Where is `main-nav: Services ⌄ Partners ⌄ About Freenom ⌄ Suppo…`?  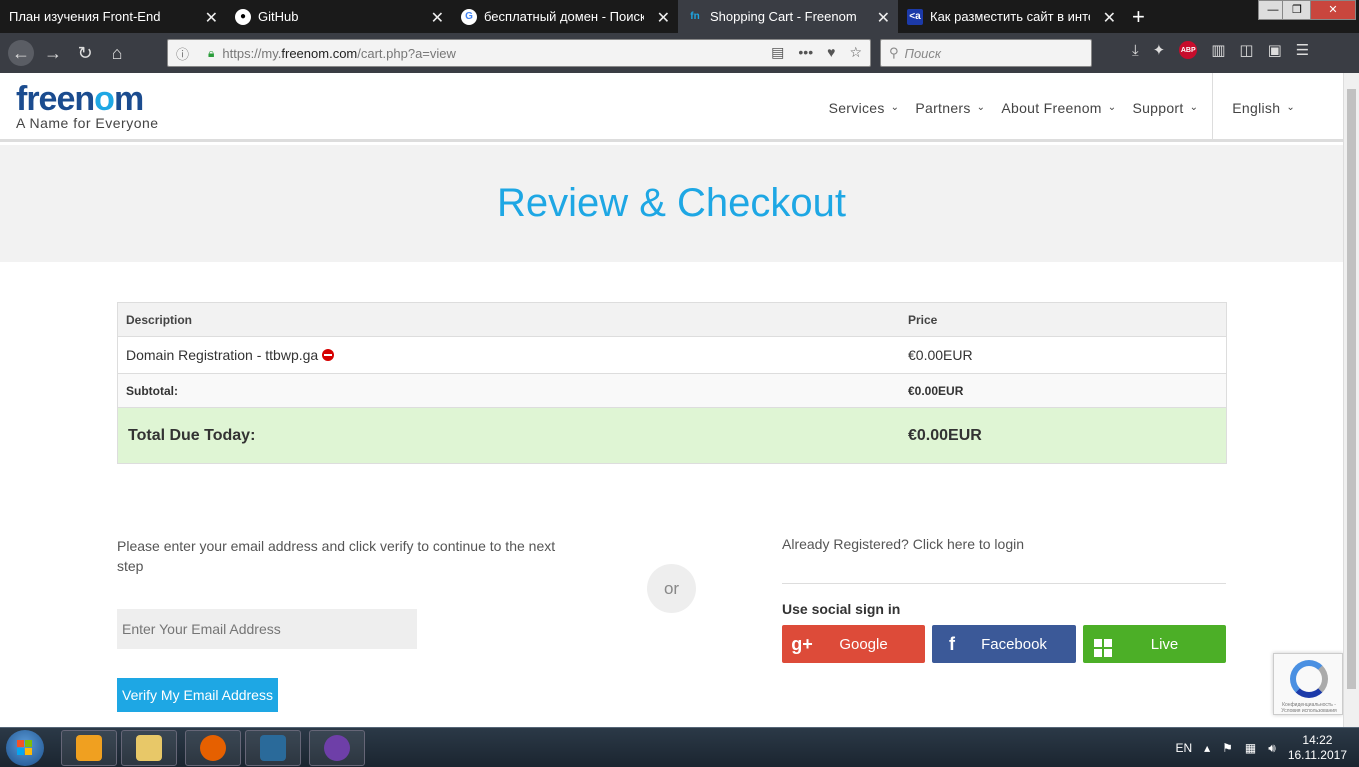 main-nav: Services ⌄ Partners ⌄ About Freenom ⌄ Suppo… is located at coordinates (1054, 107).